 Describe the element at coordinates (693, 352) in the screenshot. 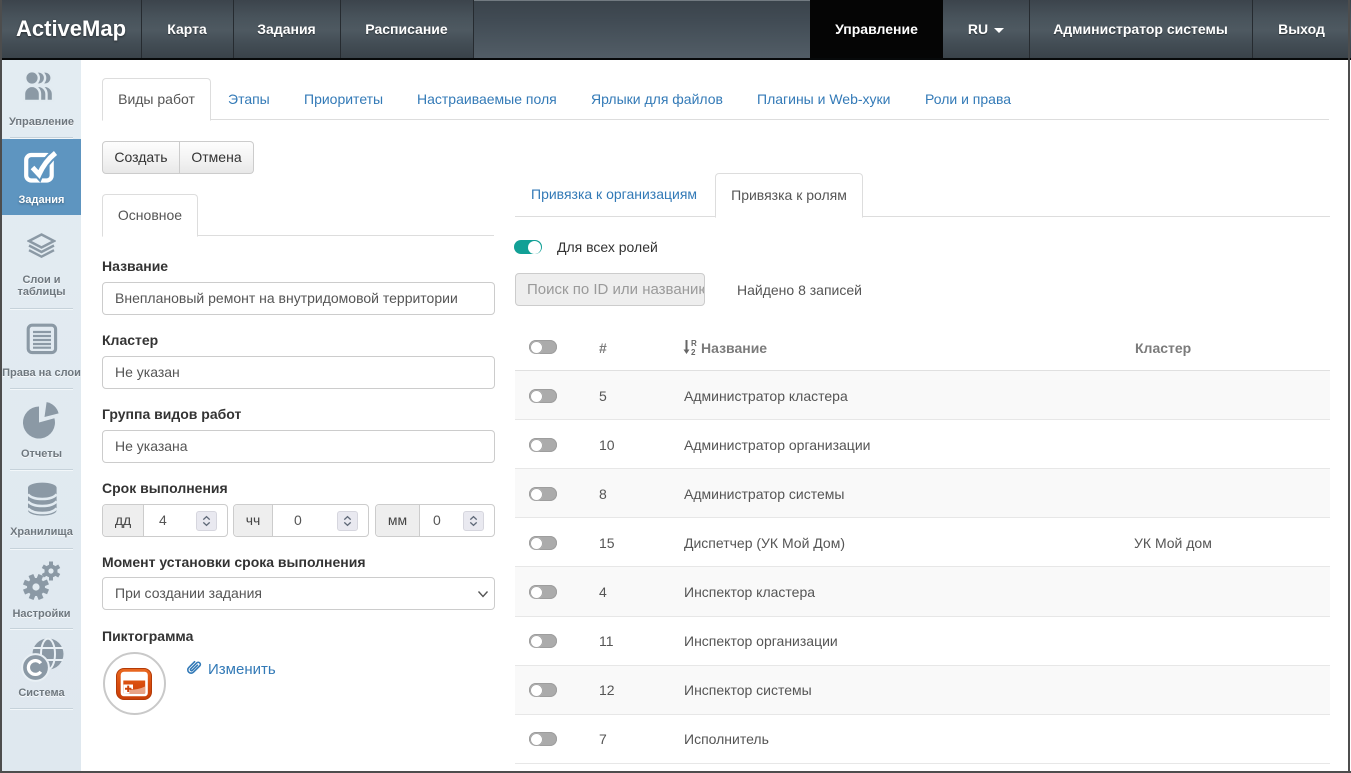

I see `svg-text: 2` at that location.